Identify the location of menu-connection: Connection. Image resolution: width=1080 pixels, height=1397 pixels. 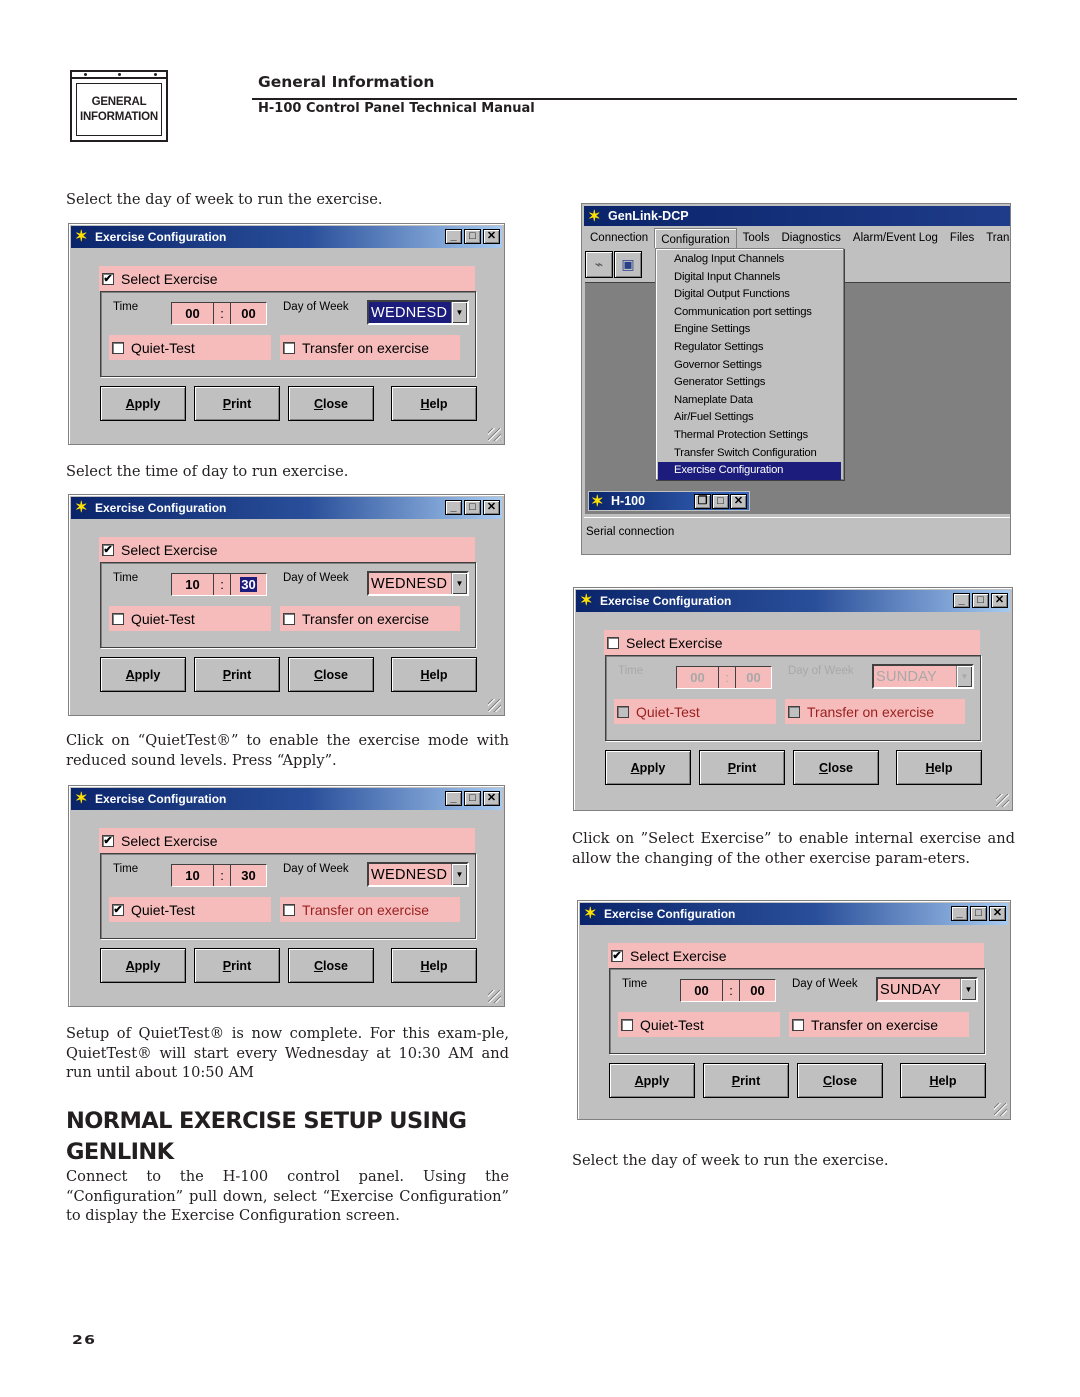
(619, 238).